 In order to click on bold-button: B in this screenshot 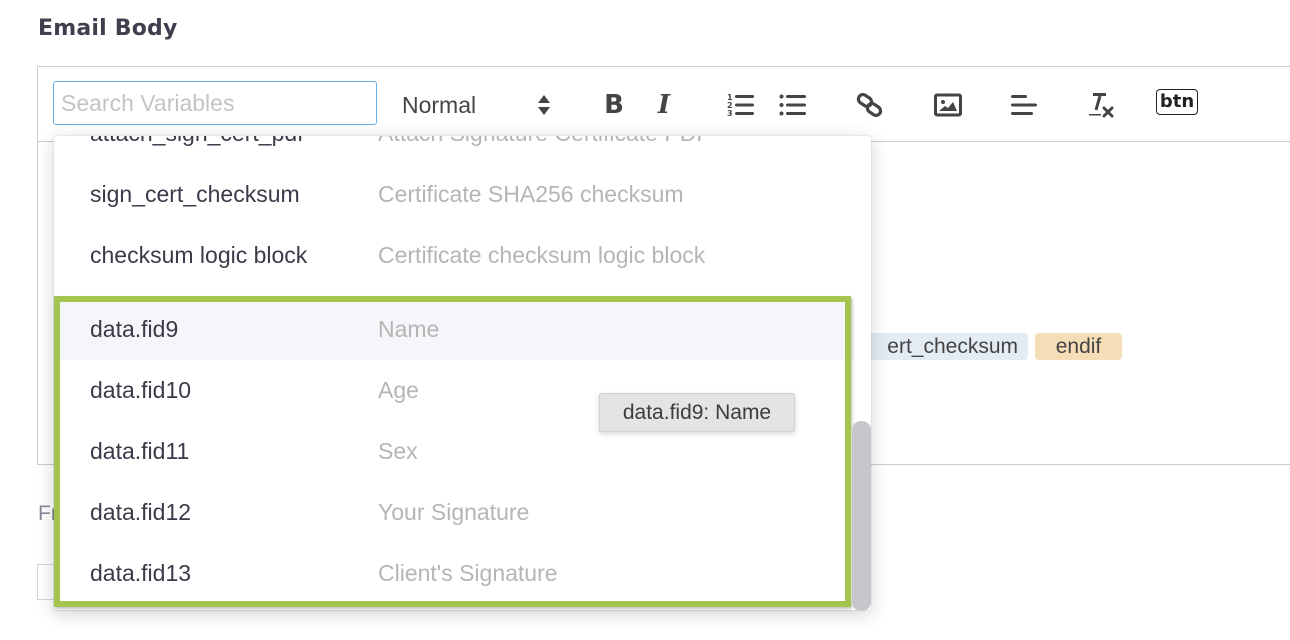, I will do `click(614, 105)`.